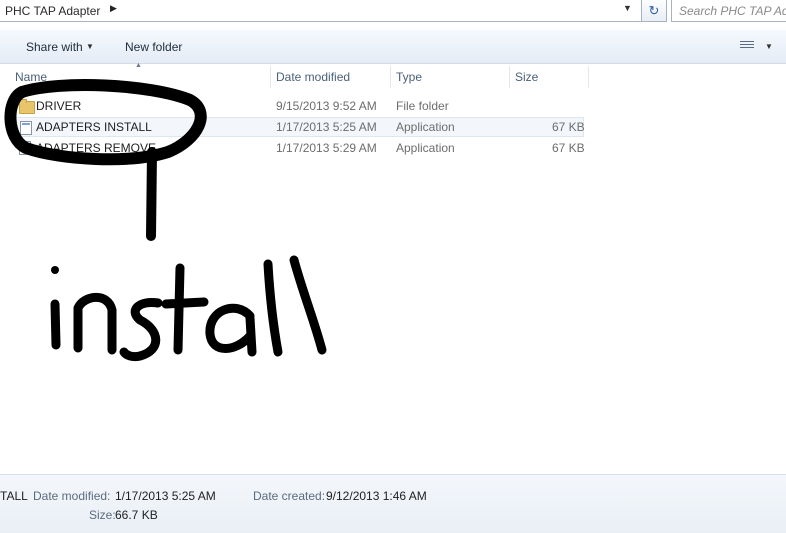 The height and width of the screenshot is (533, 786). Describe the element at coordinates (52, 11) in the screenshot. I see `address-path: PHC TAP Adapter` at that location.